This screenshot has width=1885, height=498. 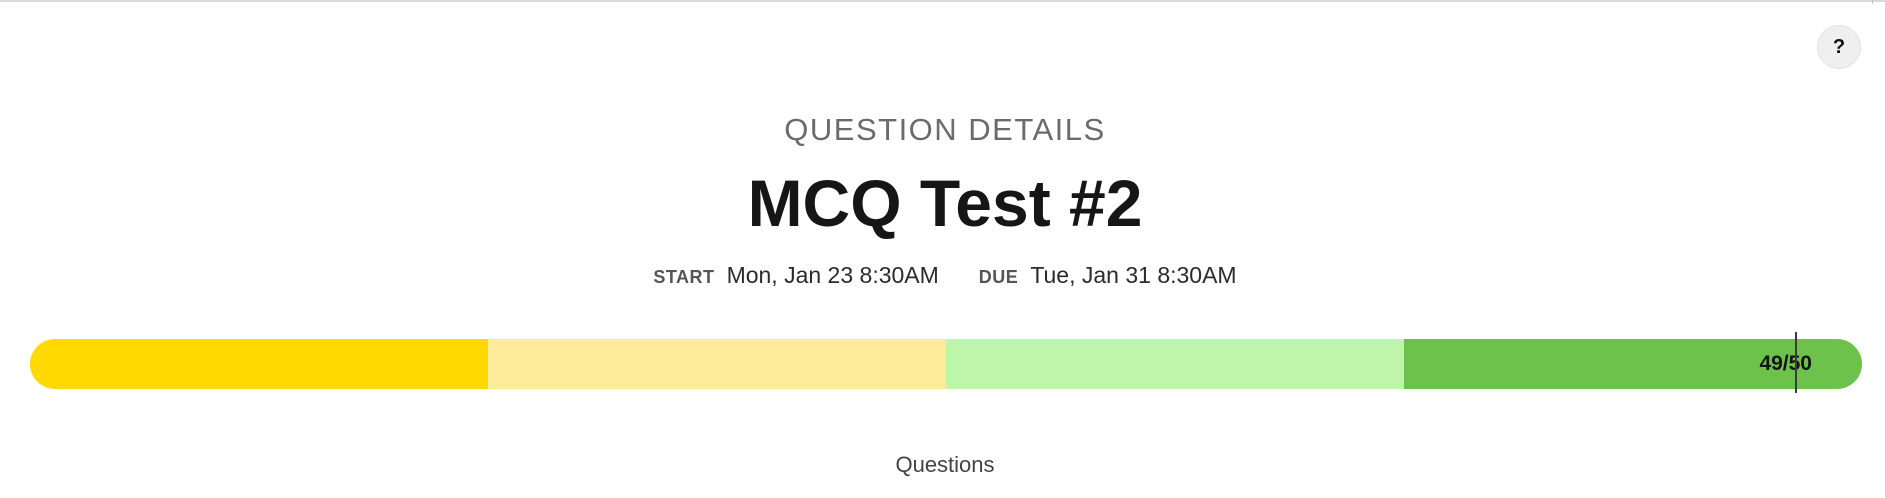 I want to click on score-marker, so click(x=1796, y=362).